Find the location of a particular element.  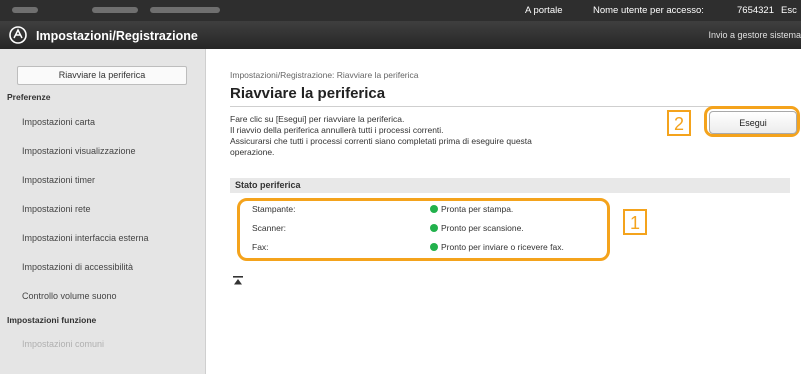

sidebar-section-functions: Impostazioni funzione is located at coordinates (52, 320).